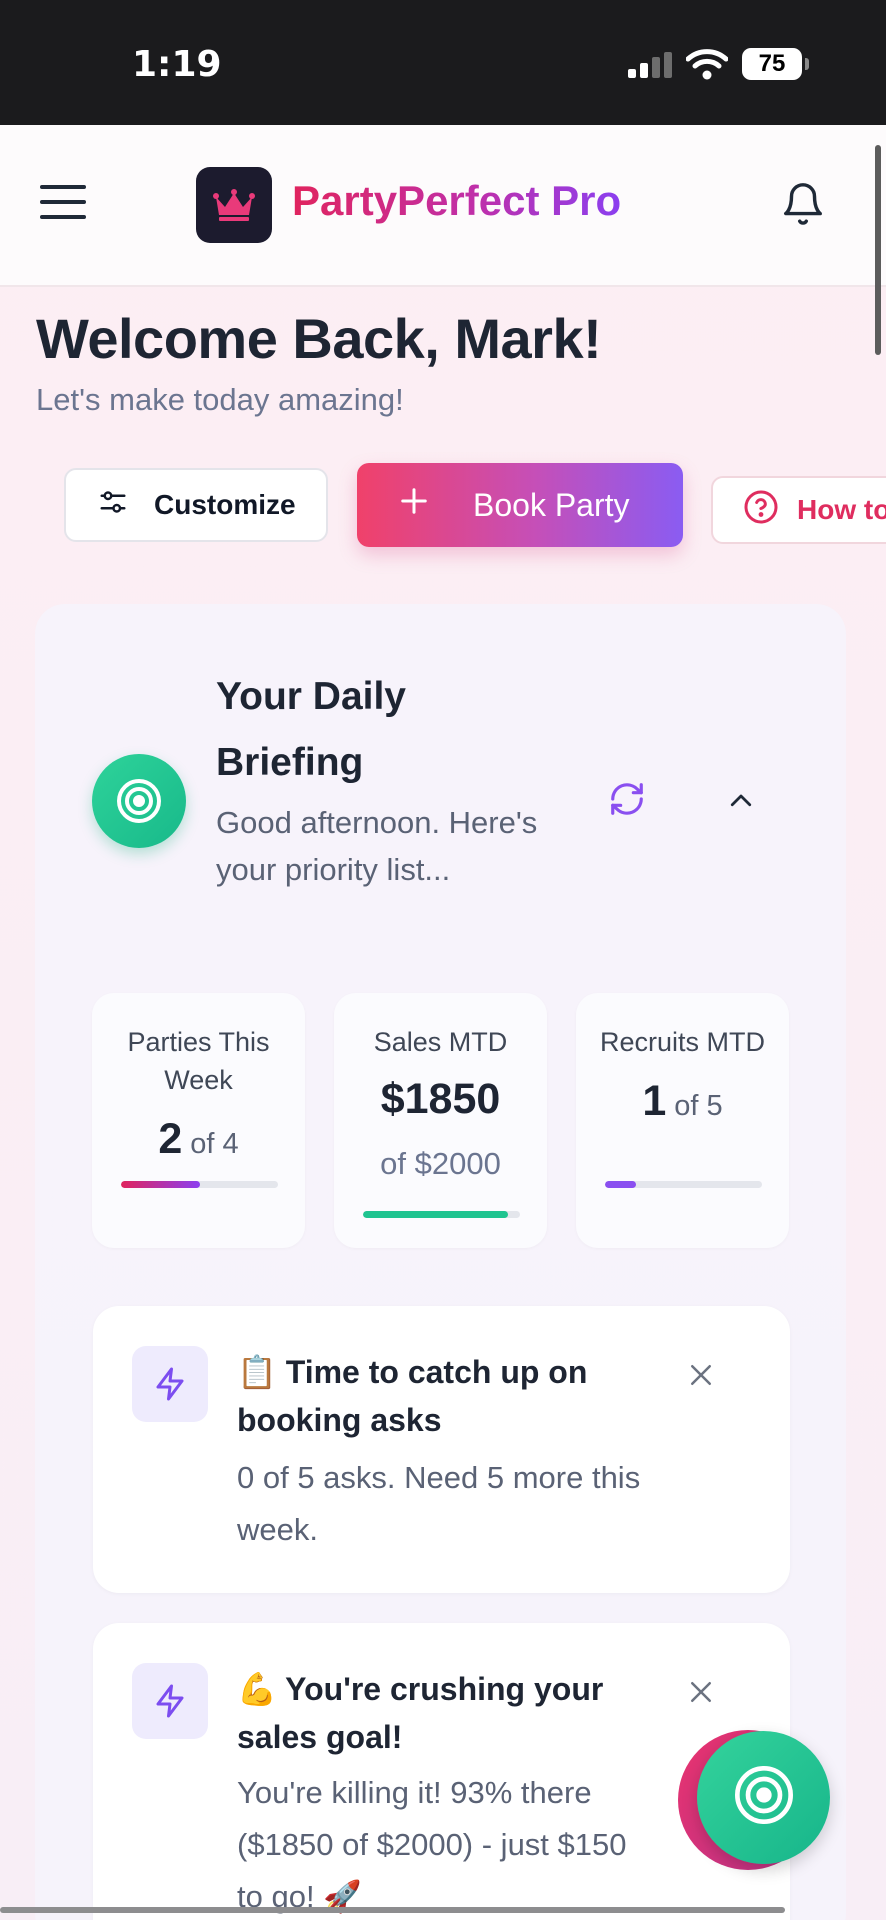  Describe the element at coordinates (63, 205) in the screenshot. I see `menu-icon` at that location.